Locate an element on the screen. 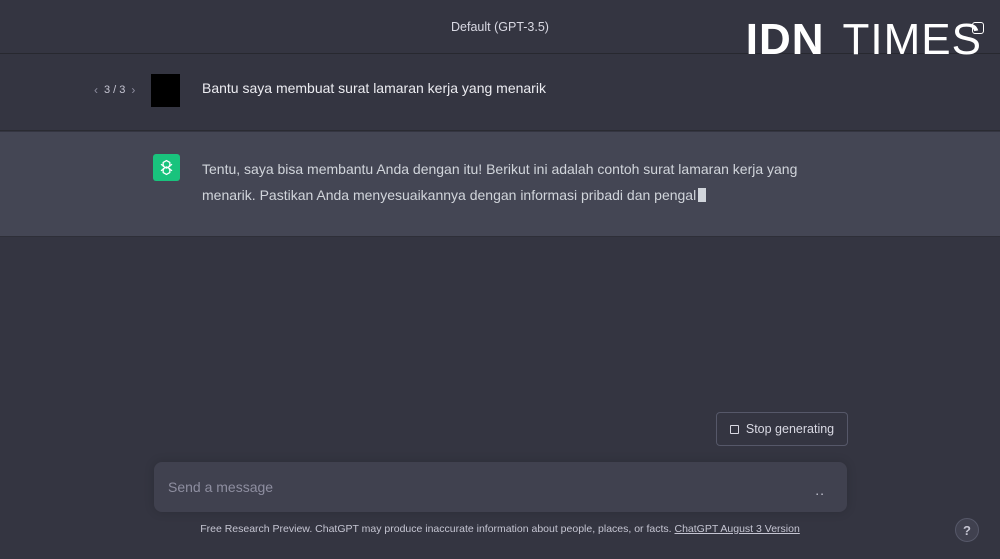  typing-cursor is located at coordinates (702, 195).